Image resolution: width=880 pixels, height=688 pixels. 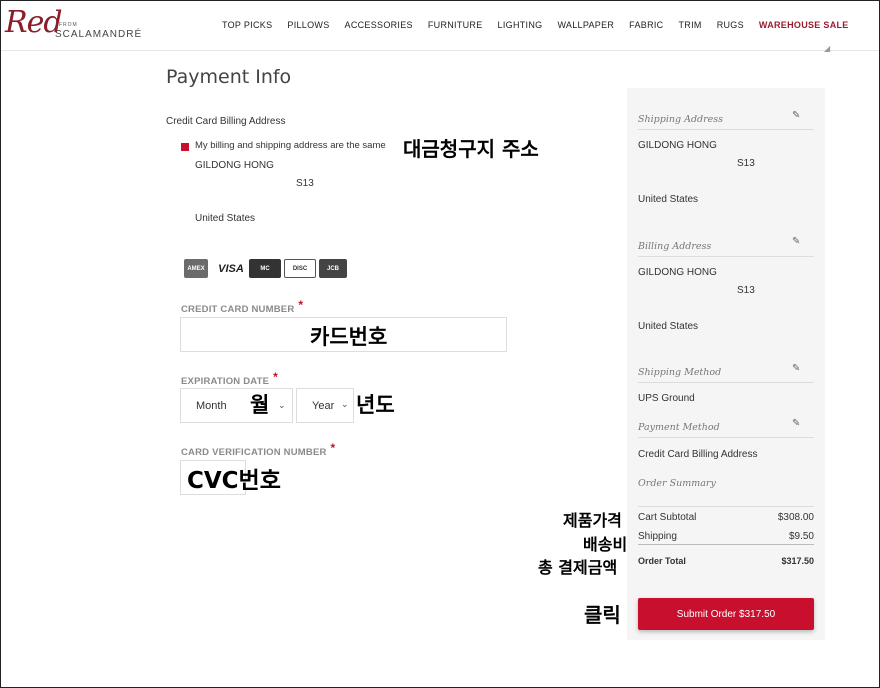 I want to click on subtotal-row: Cart Subtotal $308.00, so click(x=726, y=517).